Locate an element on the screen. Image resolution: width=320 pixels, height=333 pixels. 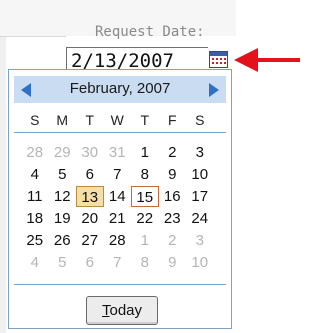
day-cell: 5 is located at coordinates (63, 174).